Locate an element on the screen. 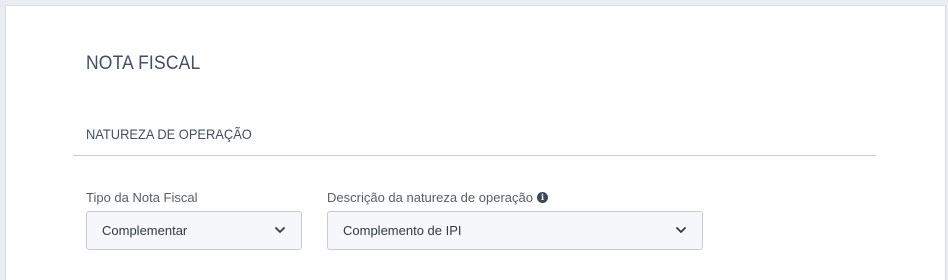 This screenshot has width=948, height=280. descricao-natureza-label: Descrição da natureza de operação i is located at coordinates (437, 197).